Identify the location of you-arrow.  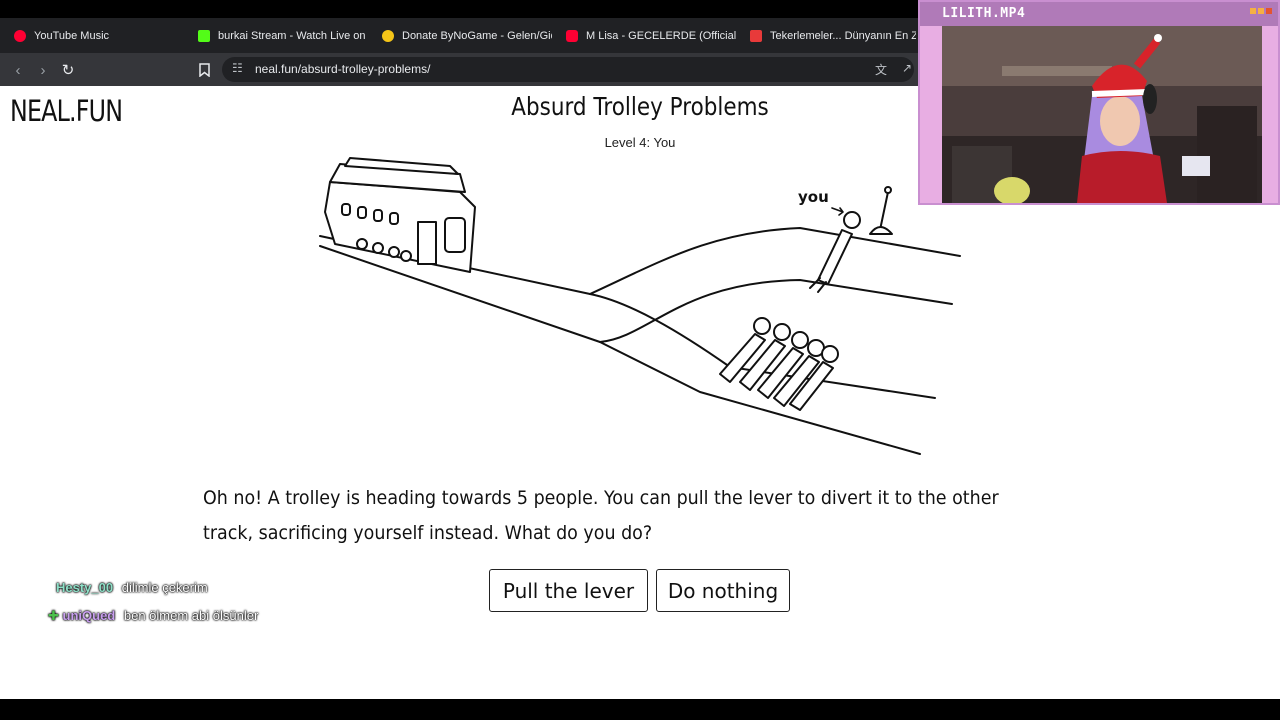
(837, 211).